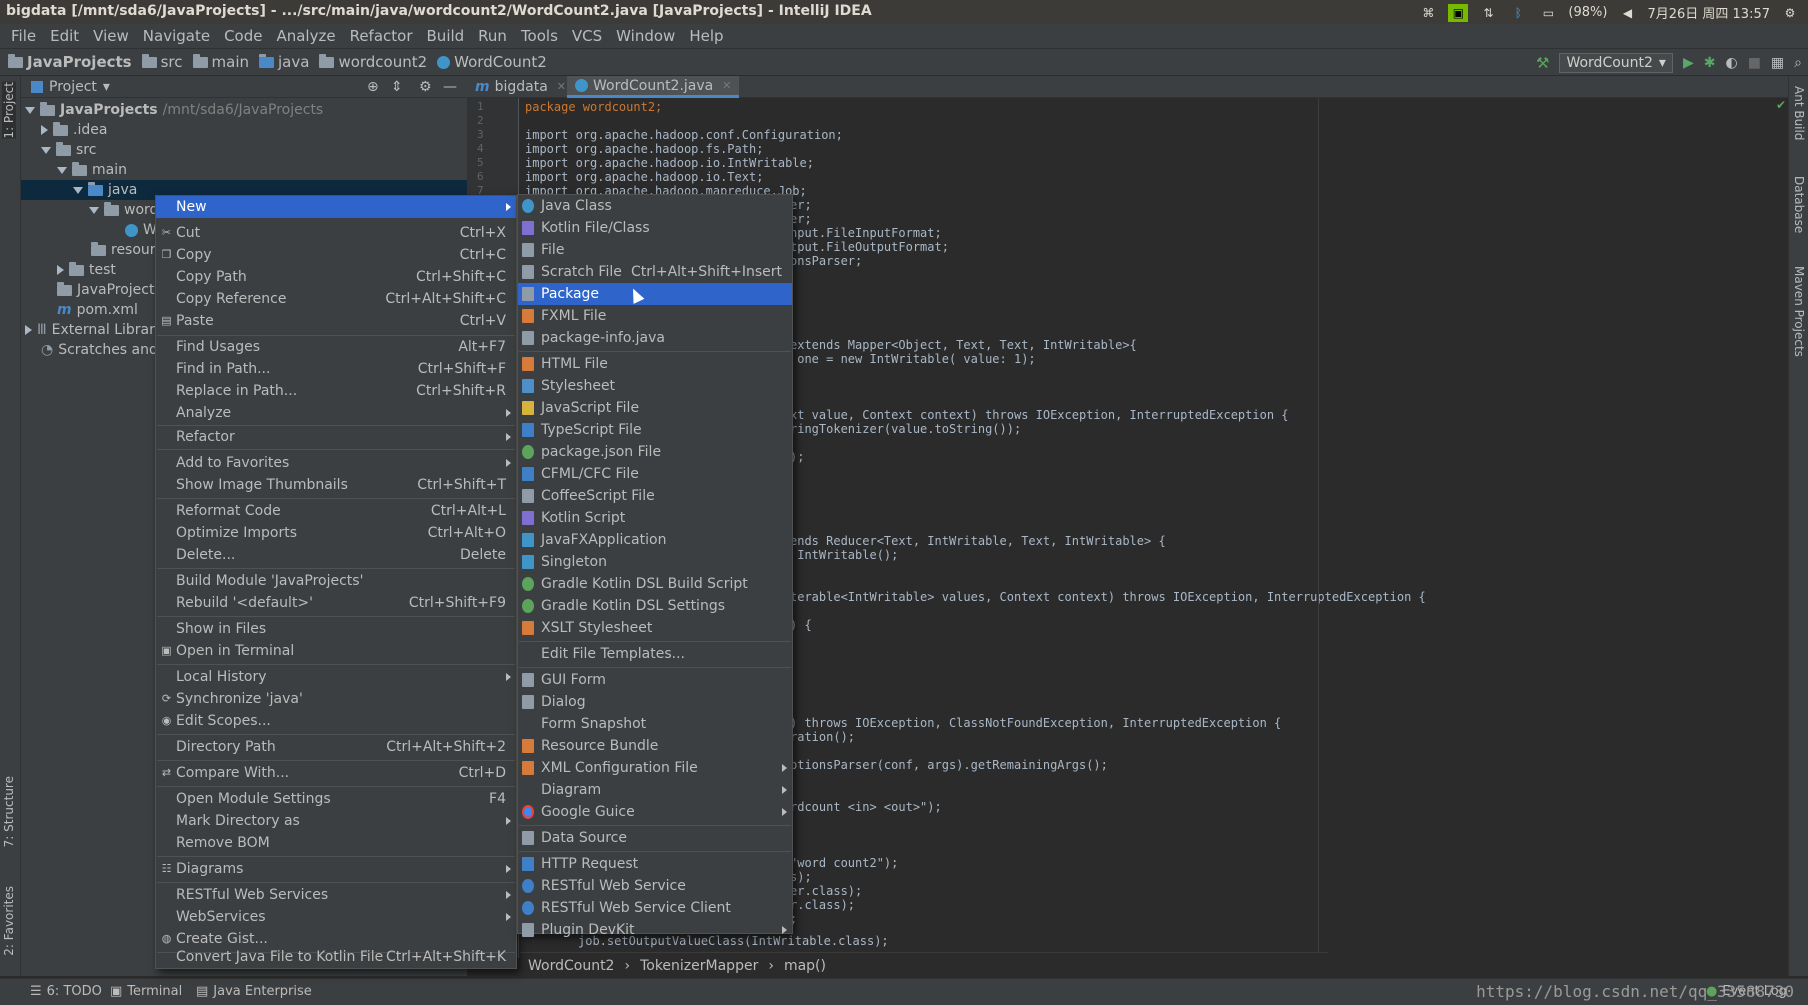 The image size is (1808, 1005). I want to click on menu-view: View, so click(111, 36).